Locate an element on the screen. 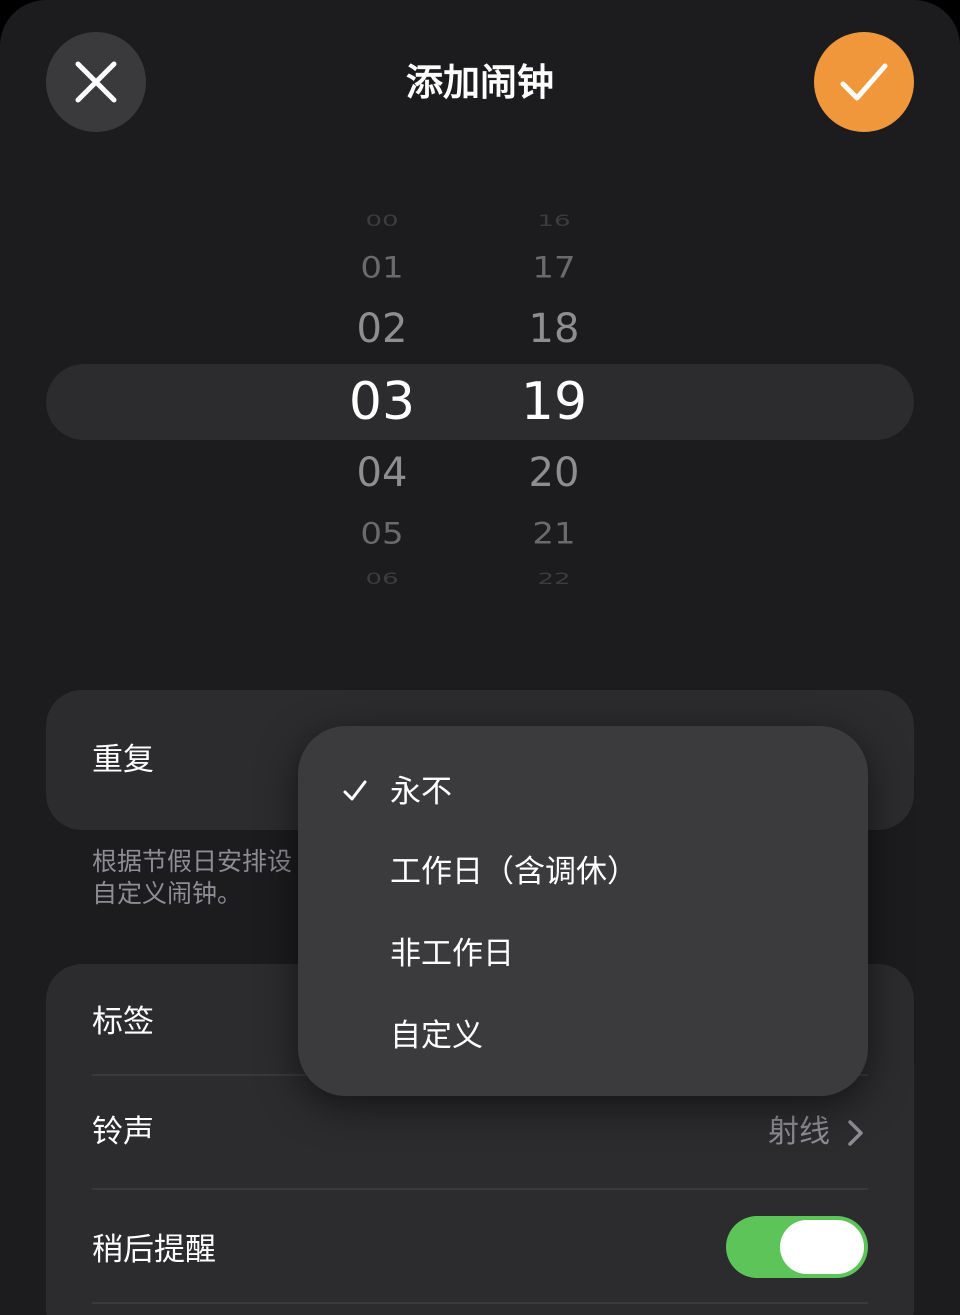 This screenshot has height=1315, width=960. snooze-label: 稍后提醒 is located at coordinates (154, 1250).